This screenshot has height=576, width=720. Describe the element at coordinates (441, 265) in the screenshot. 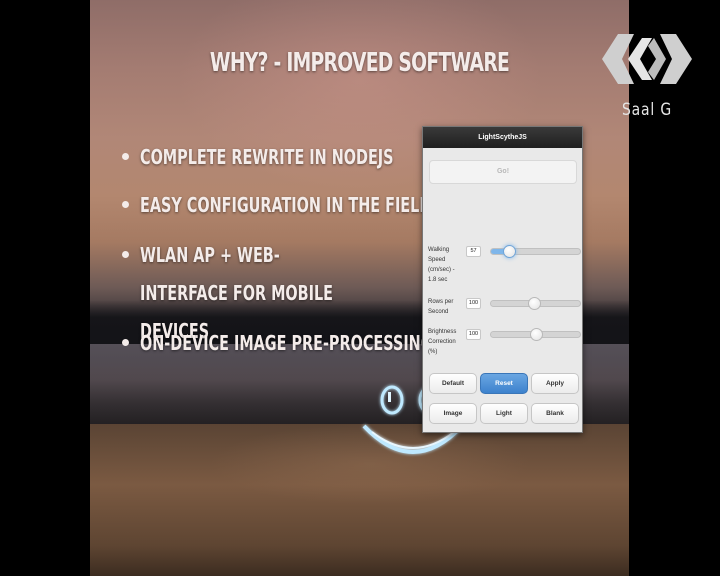

I see `setting-label: Walking Speed (cm/sec) - 1.8 sec` at that location.